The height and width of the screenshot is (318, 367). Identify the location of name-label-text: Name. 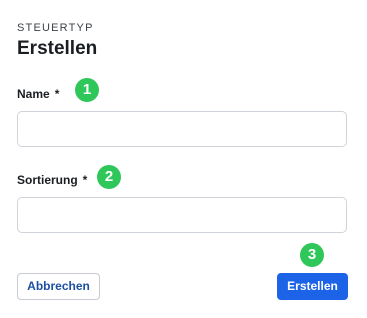
(33, 94).